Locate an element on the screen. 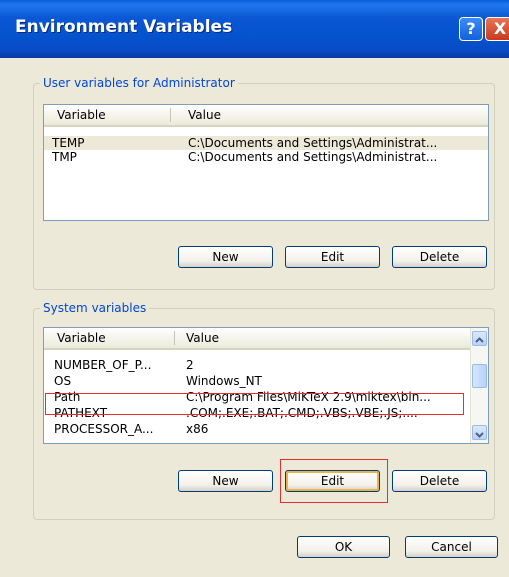 Image resolution: width=509 pixels, height=577 pixels. user-edit-button: Edit is located at coordinates (332, 257).